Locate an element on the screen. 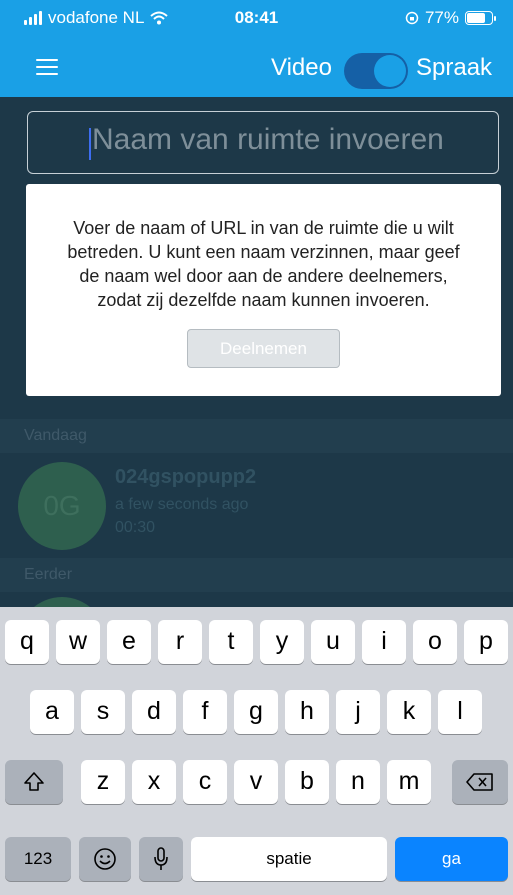 The image size is (513, 895). dictation-key is located at coordinates (161, 859).